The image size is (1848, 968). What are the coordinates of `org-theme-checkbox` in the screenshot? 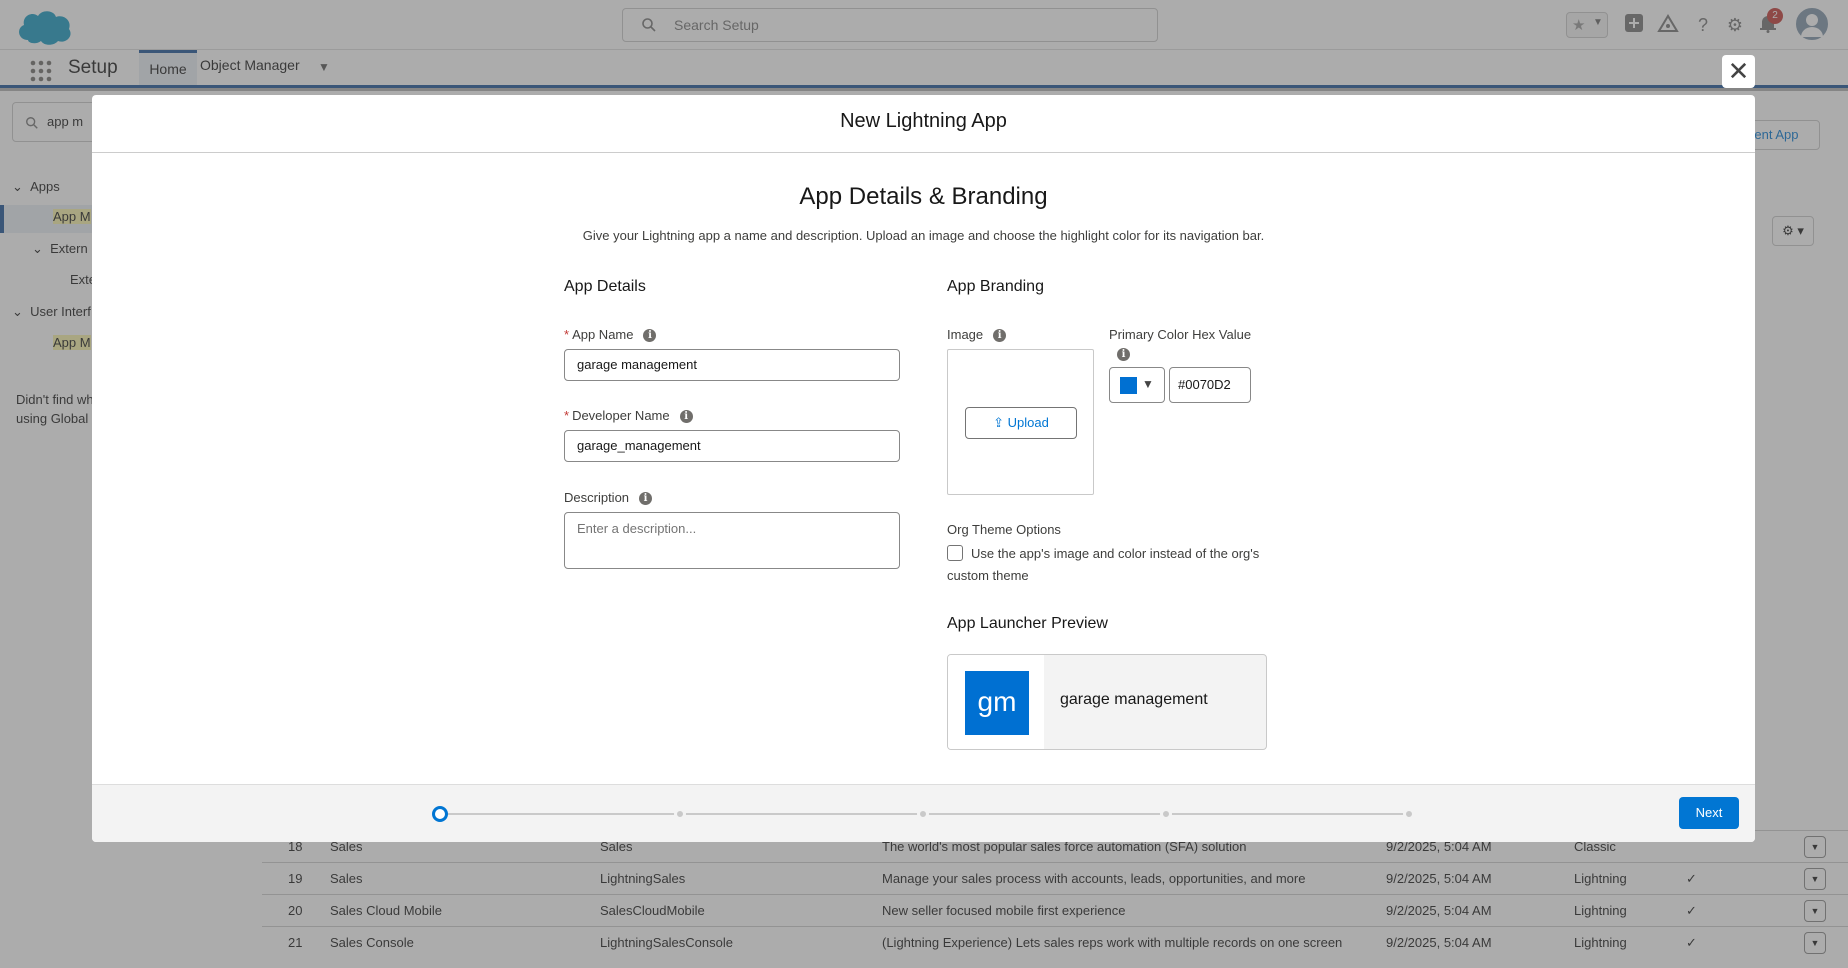 It's located at (955, 553).